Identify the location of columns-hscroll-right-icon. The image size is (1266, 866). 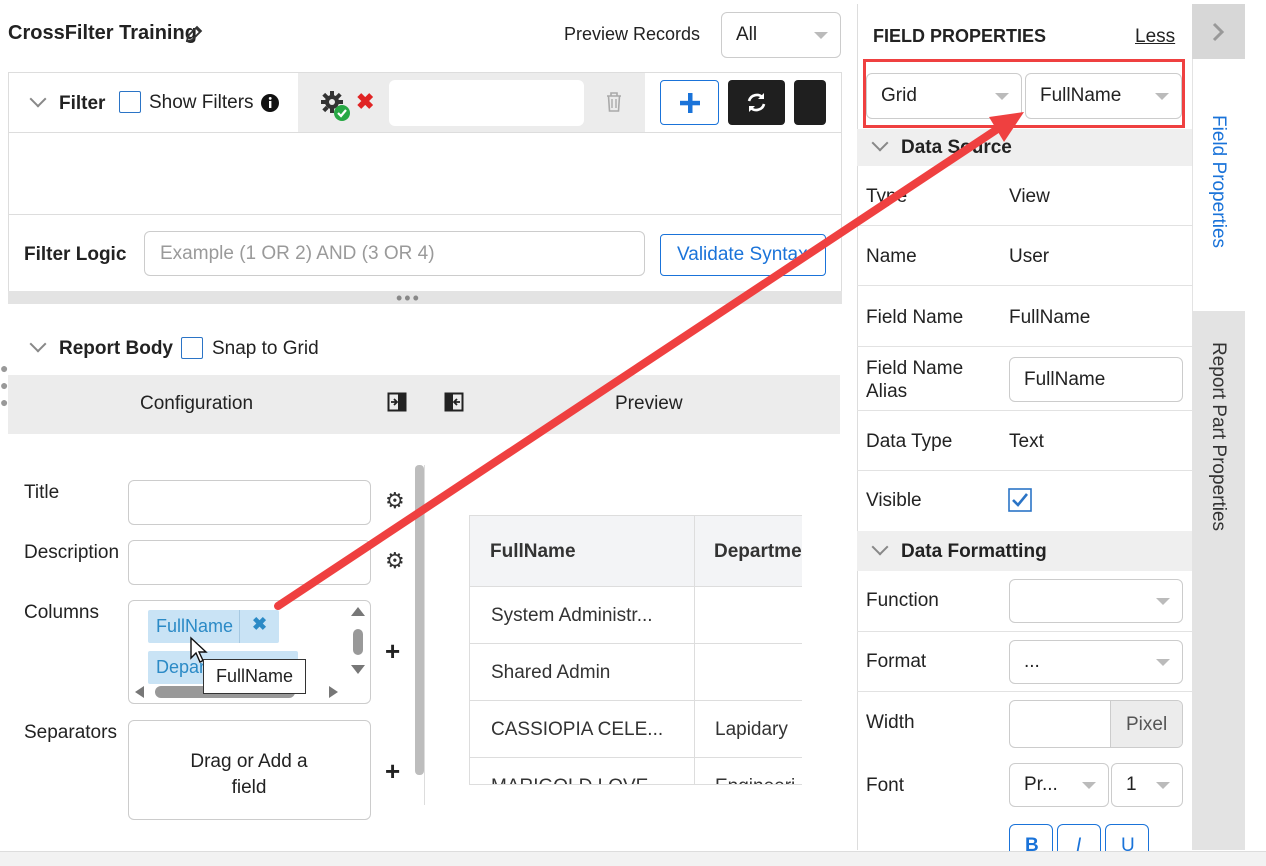
(333, 692).